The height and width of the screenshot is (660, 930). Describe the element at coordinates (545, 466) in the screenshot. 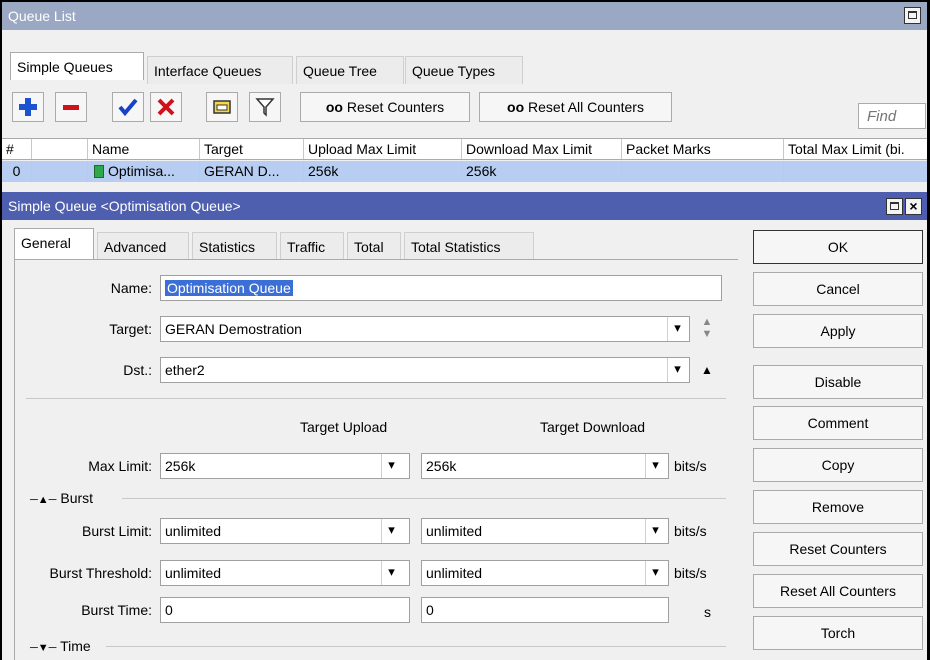

I see `max-limit-download-field: 256k` at that location.